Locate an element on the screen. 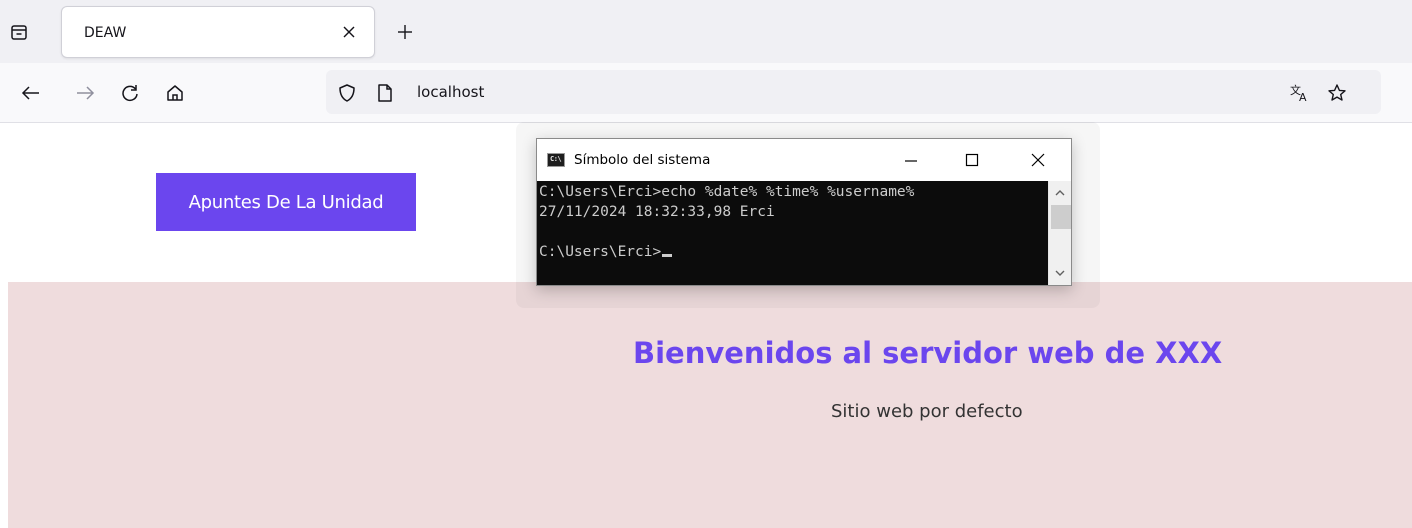 Image resolution: width=1412 pixels, height=528 pixels. translate-button: 文 A is located at coordinates (1300, 93).